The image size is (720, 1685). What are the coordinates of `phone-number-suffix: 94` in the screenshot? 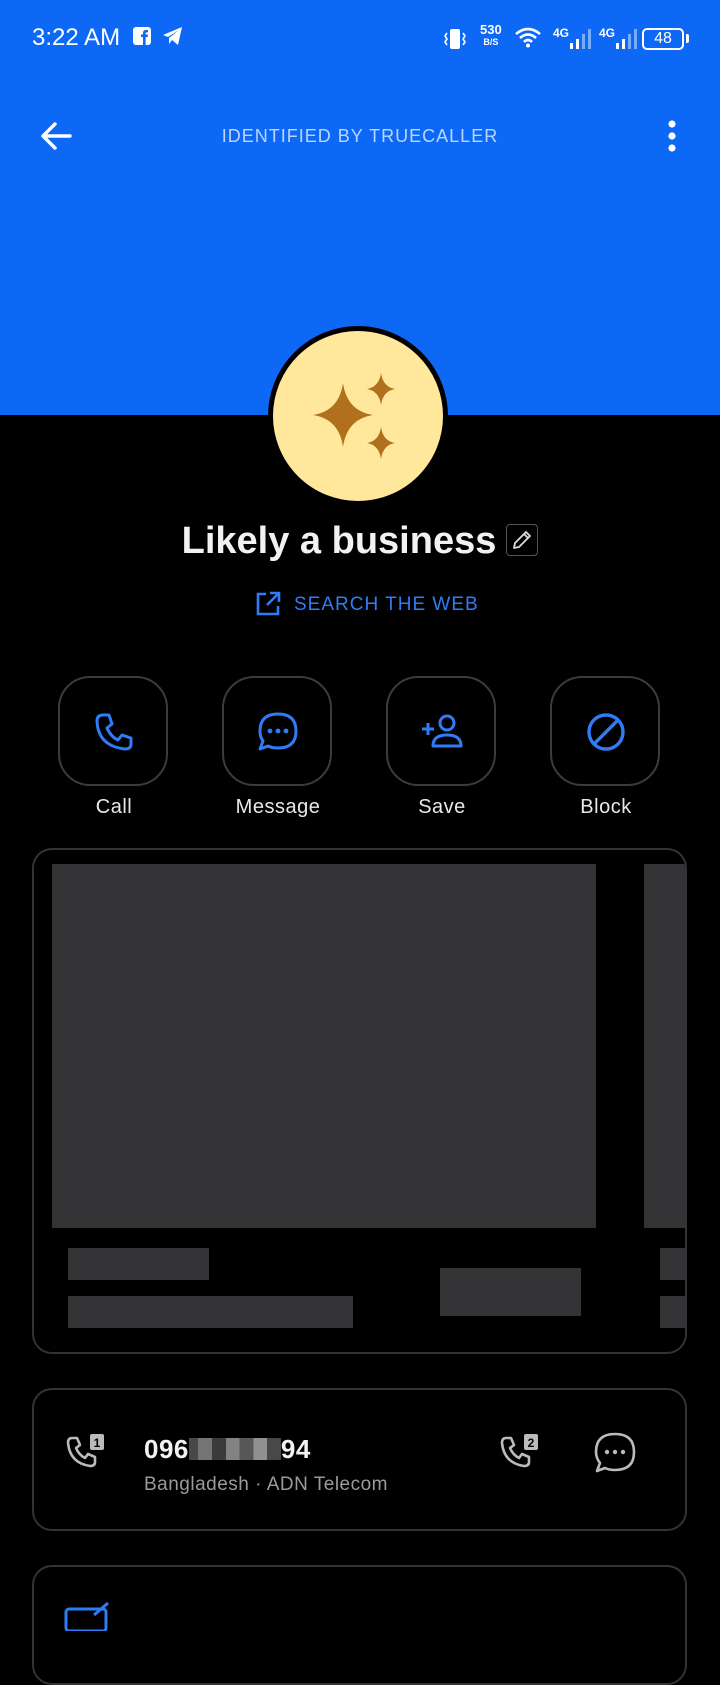 It's located at (295, 1449).